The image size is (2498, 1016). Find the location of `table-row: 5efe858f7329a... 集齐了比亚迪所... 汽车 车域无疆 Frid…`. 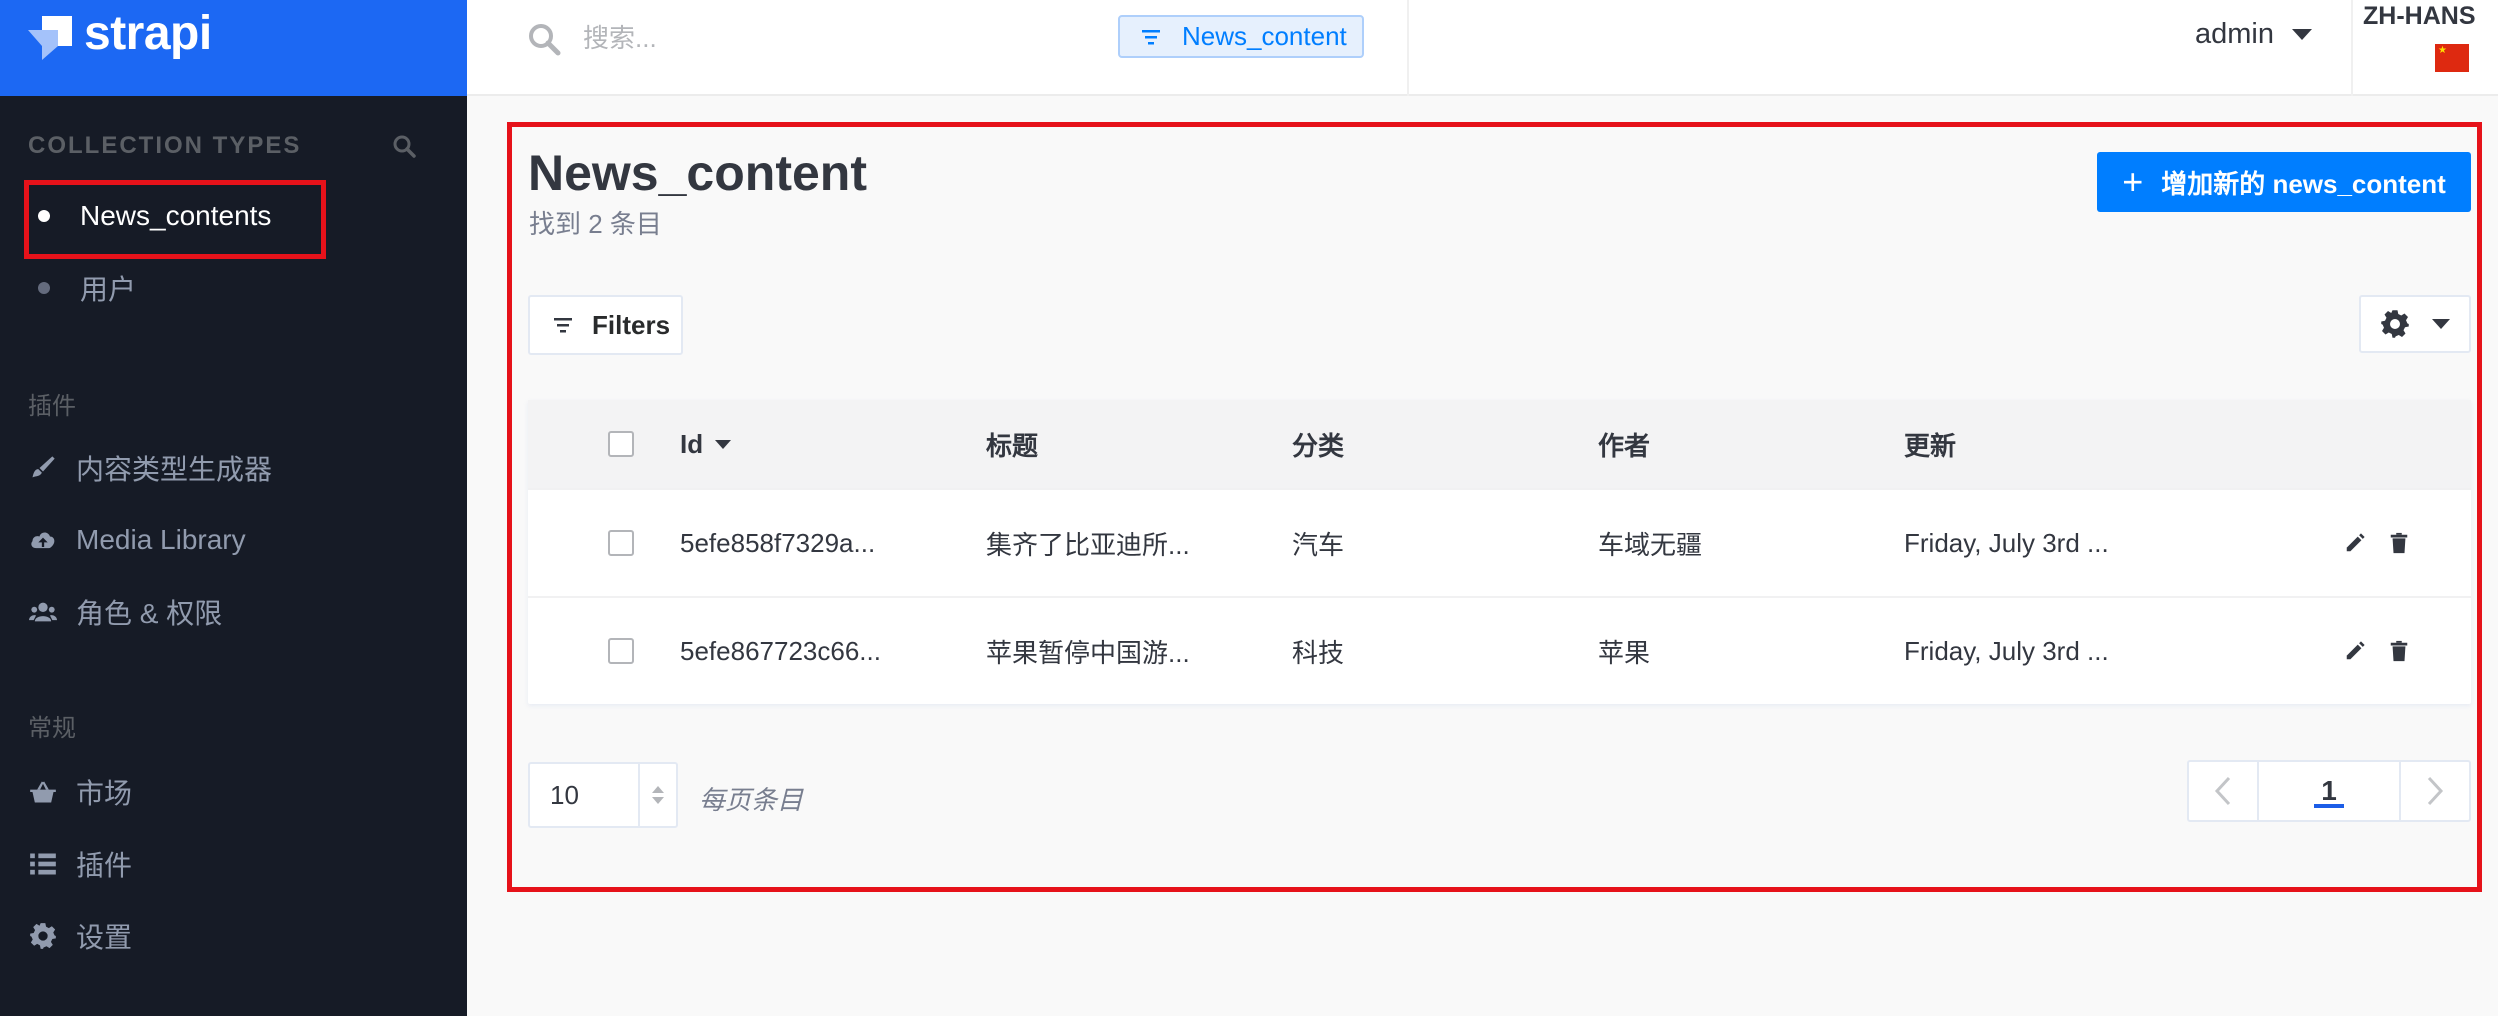

table-row: 5efe858f7329a... 集齐了比亚迪所... 汽车 车域无疆 Frid… is located at coordinates (1499, 542).